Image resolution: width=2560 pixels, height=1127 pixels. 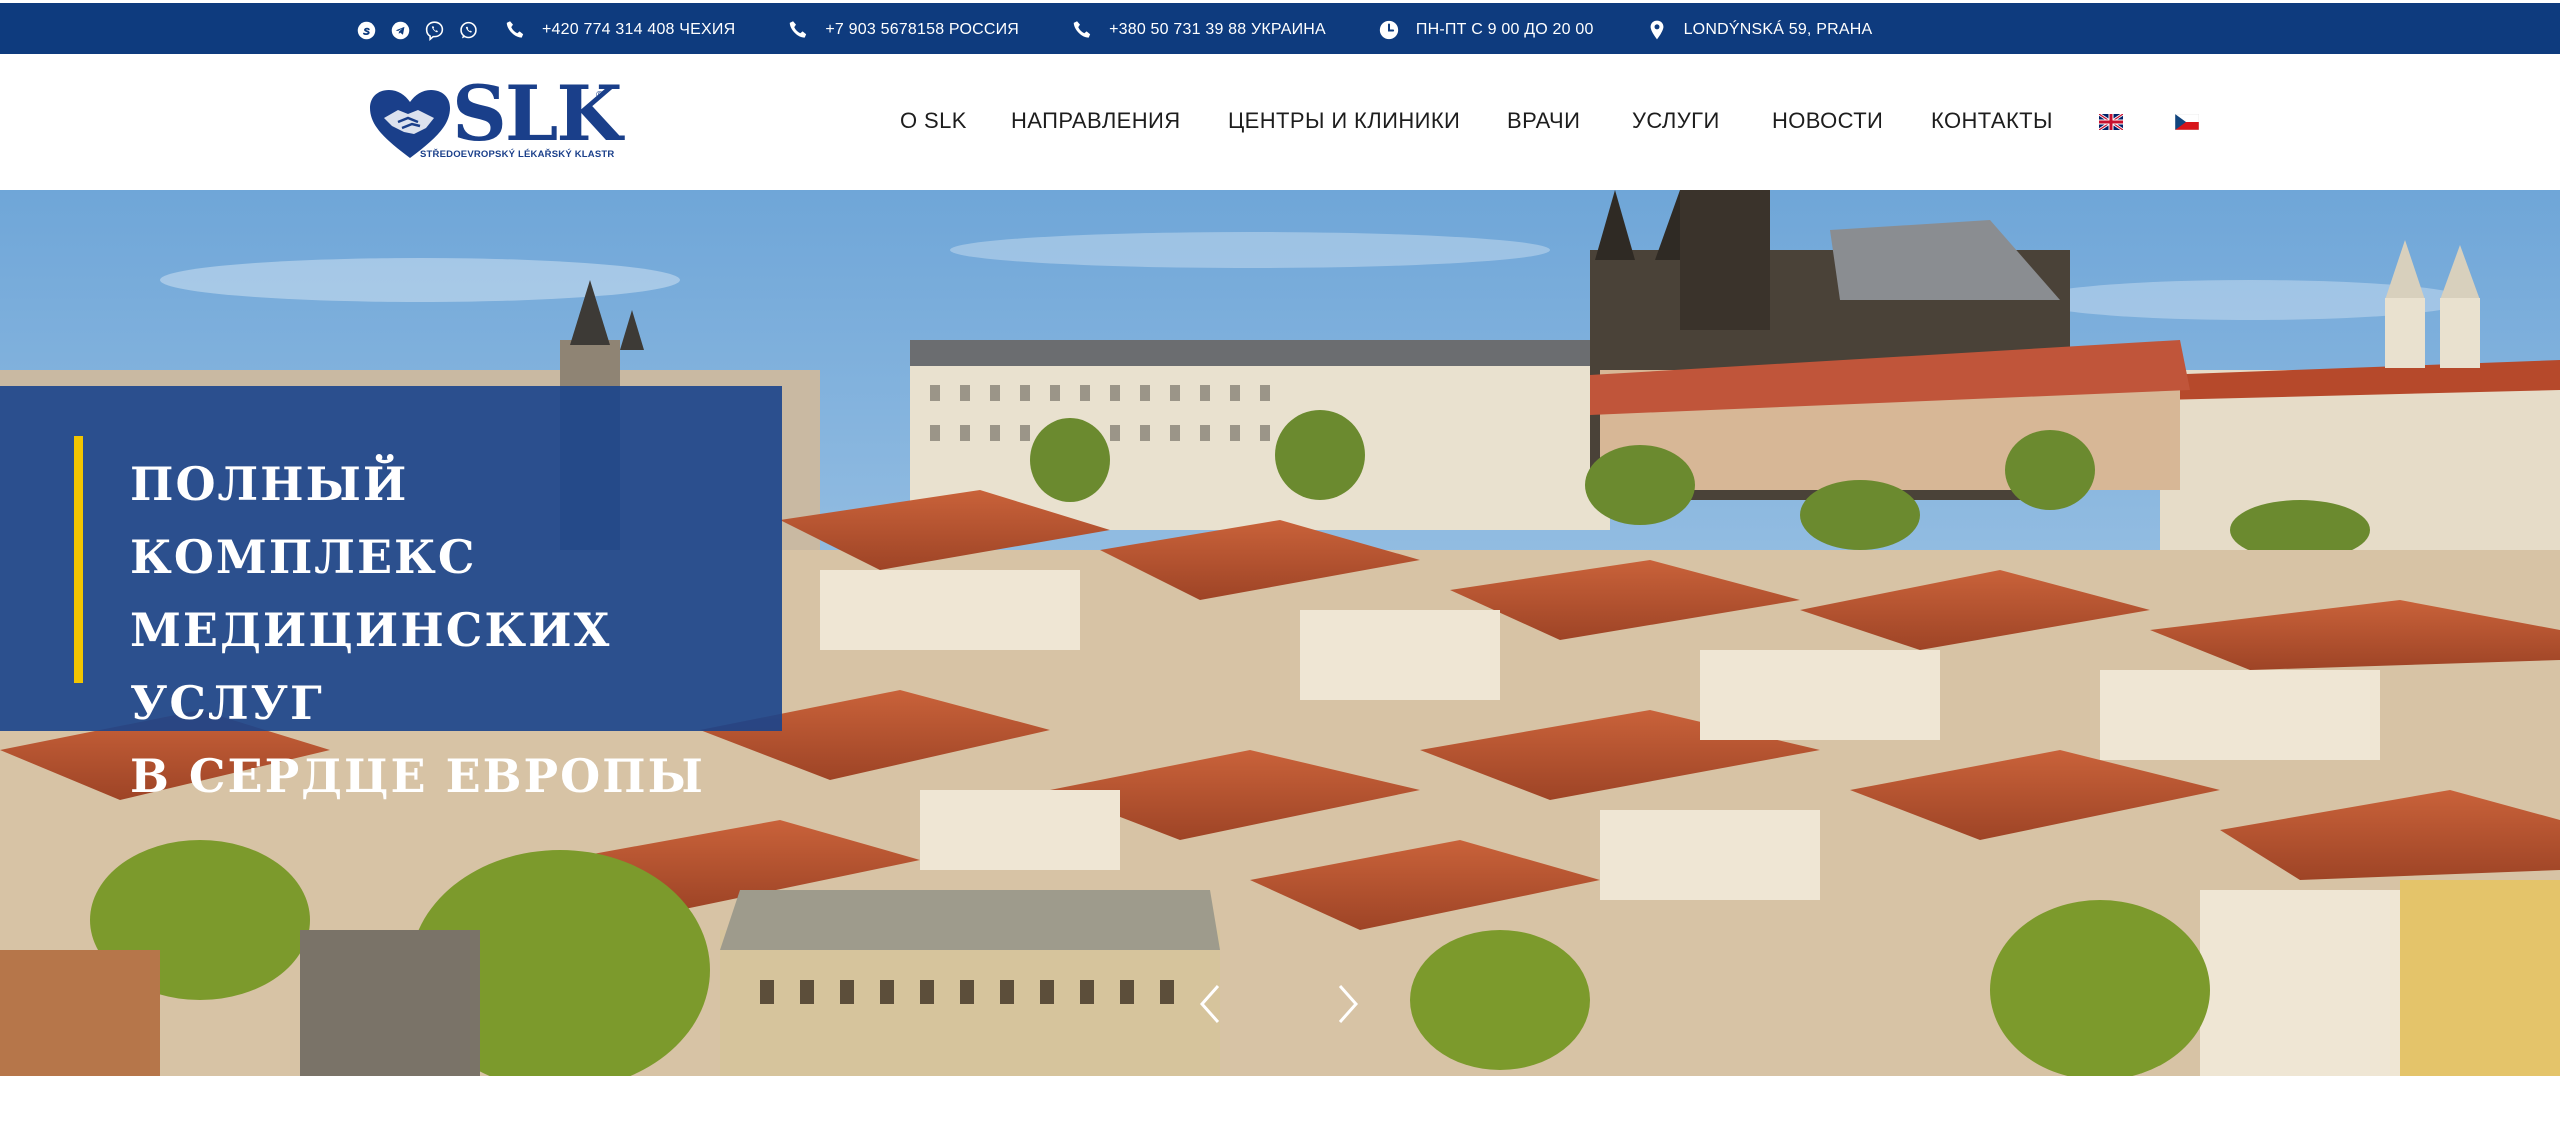 I want to click on slider-next-button, so click(x=1347, y=1004).